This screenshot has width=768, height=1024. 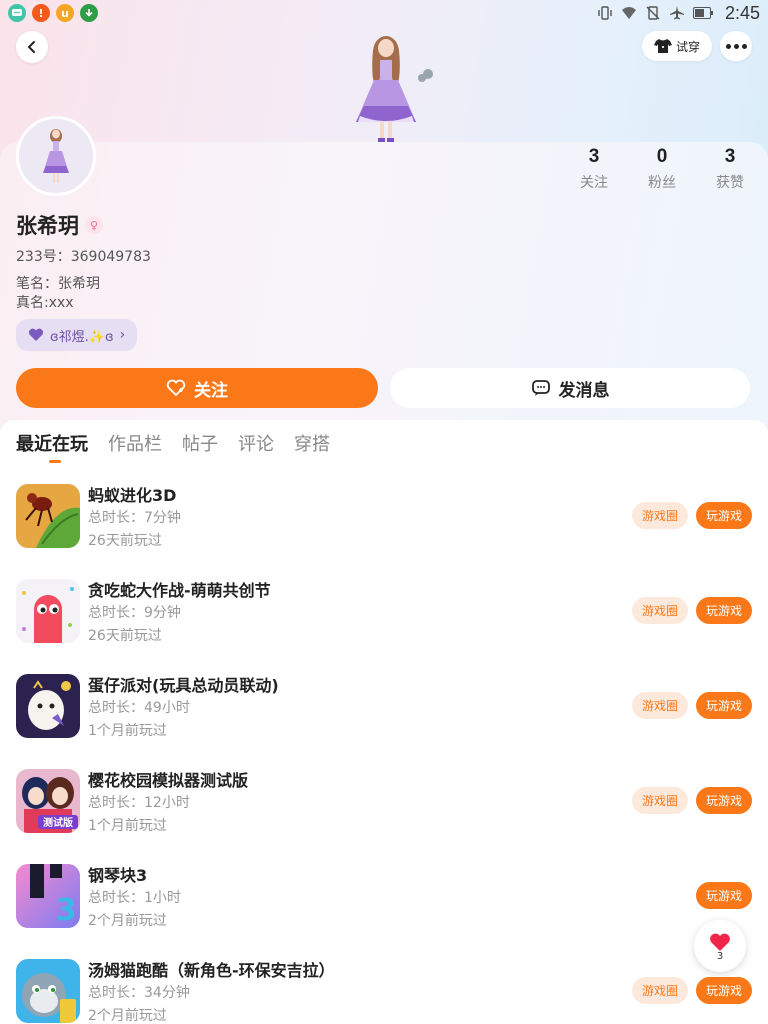 What do you see at coordinates (702, 13) in the screenshot?
I see `battery-icon` at bounding box center [702, 13].